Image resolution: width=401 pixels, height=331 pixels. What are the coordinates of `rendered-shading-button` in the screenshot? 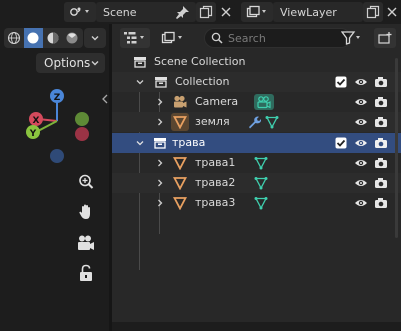 It's located at (73, 38).